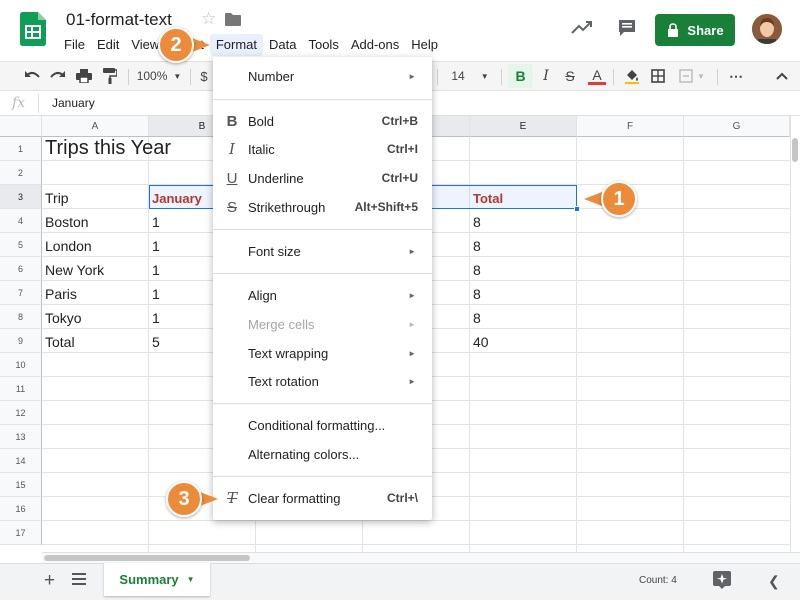 The image size is (800, 600). Describe the element at coordinates (21, 461) in the screenshot. I see `row-header: 14` at that location.